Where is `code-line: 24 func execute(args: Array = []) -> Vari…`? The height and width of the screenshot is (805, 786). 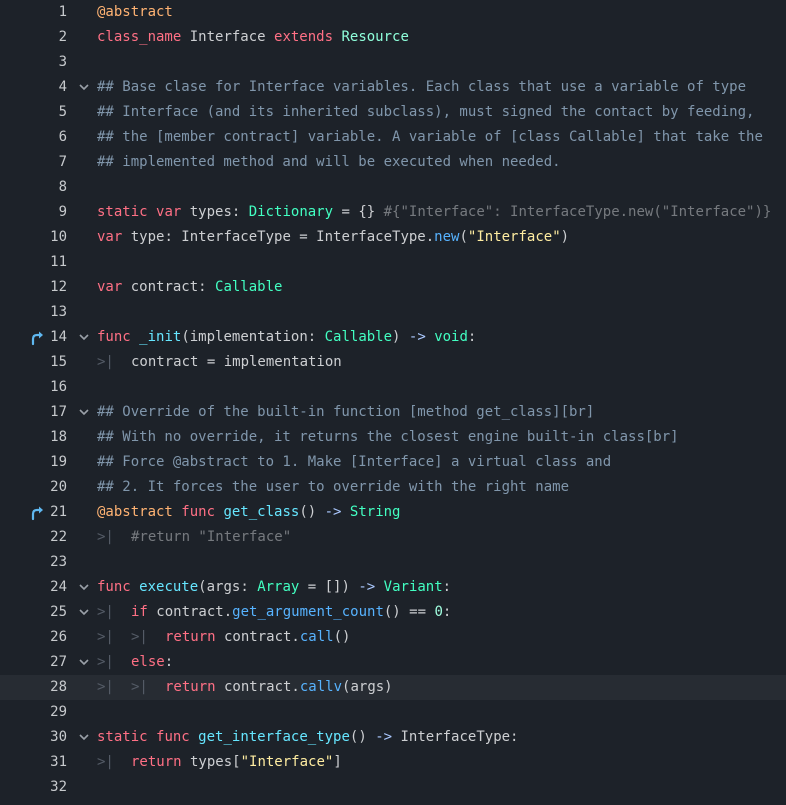 code-line: 24 func execute(args: Array = []) -> Vari… is located at coordinates (393, 587).